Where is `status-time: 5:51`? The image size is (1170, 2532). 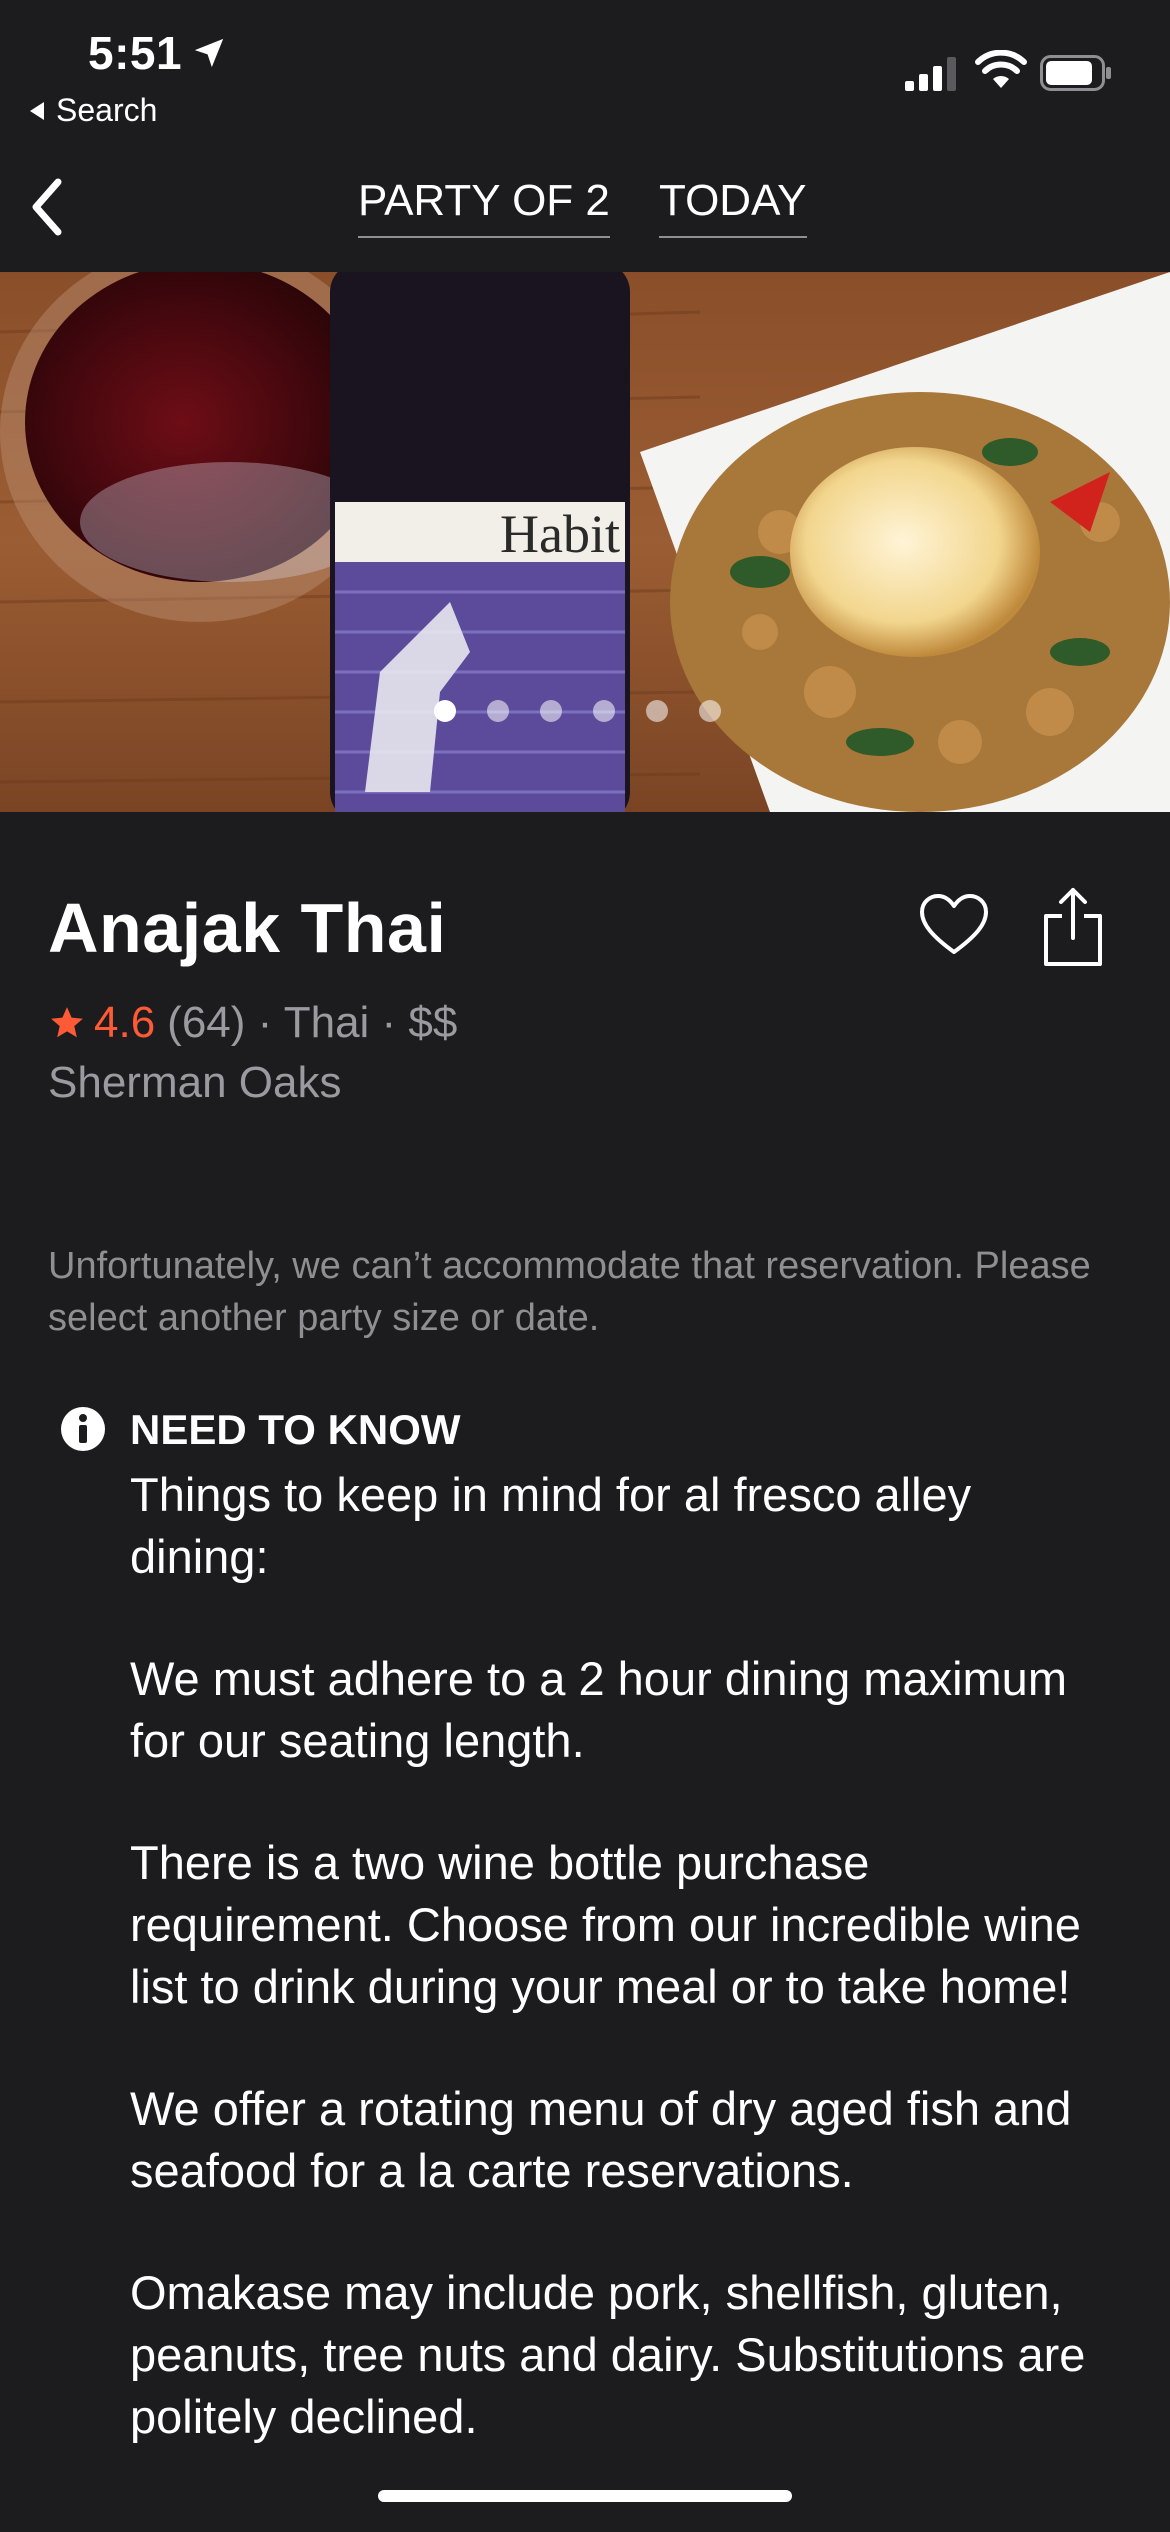 status-time: 5:51 is located at coordinates (135, 53).